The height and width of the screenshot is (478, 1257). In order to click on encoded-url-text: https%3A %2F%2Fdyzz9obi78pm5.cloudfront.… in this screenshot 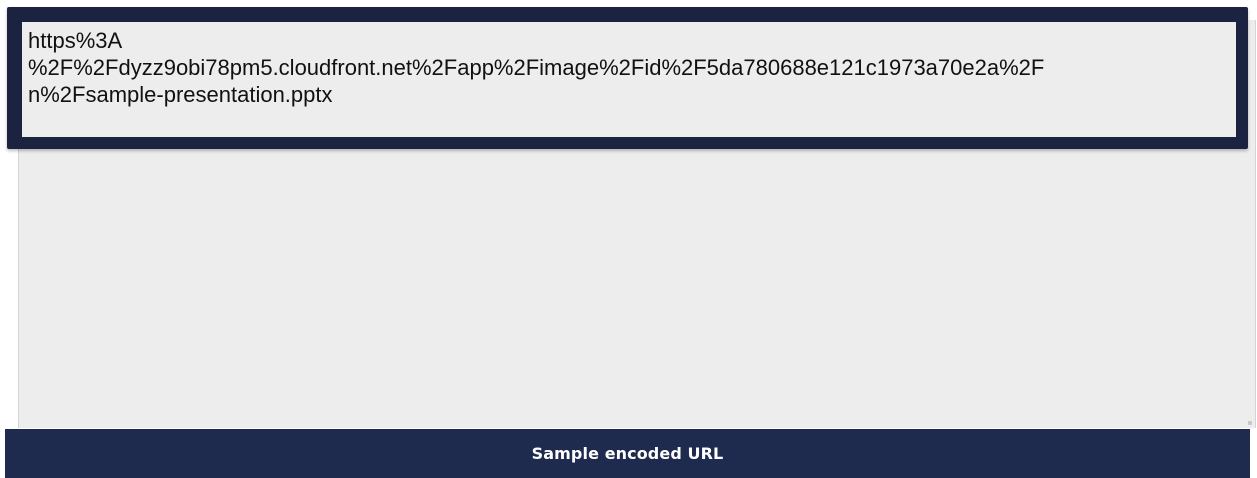, I will do `click(536, 67)`.